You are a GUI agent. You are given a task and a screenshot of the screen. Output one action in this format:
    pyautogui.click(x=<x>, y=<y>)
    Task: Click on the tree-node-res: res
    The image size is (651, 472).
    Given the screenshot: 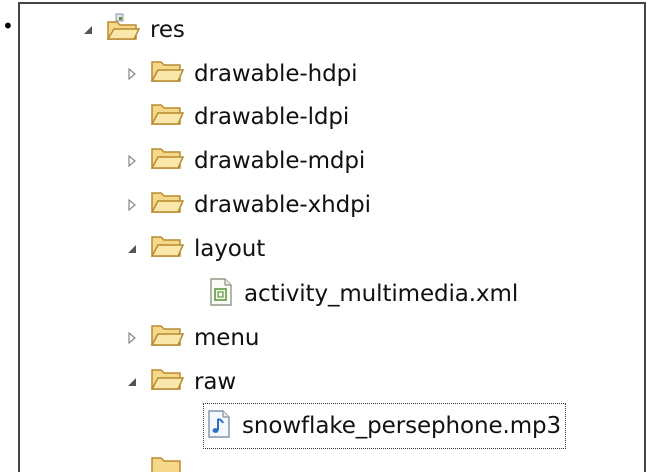 What is the action you would take?
    pyautogui.click(x=132, y=30)
    